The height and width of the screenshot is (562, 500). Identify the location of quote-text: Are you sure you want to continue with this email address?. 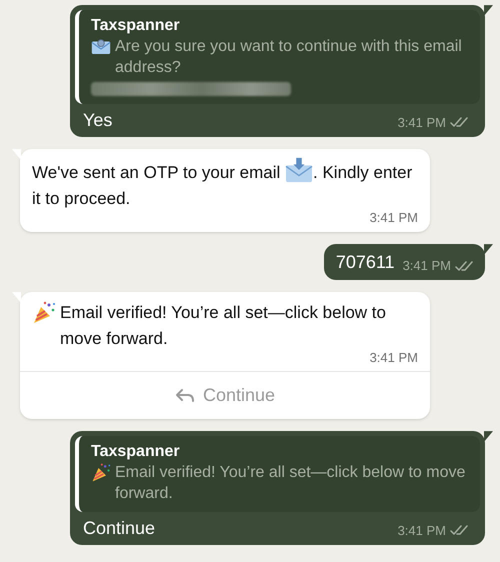
(289, 57).